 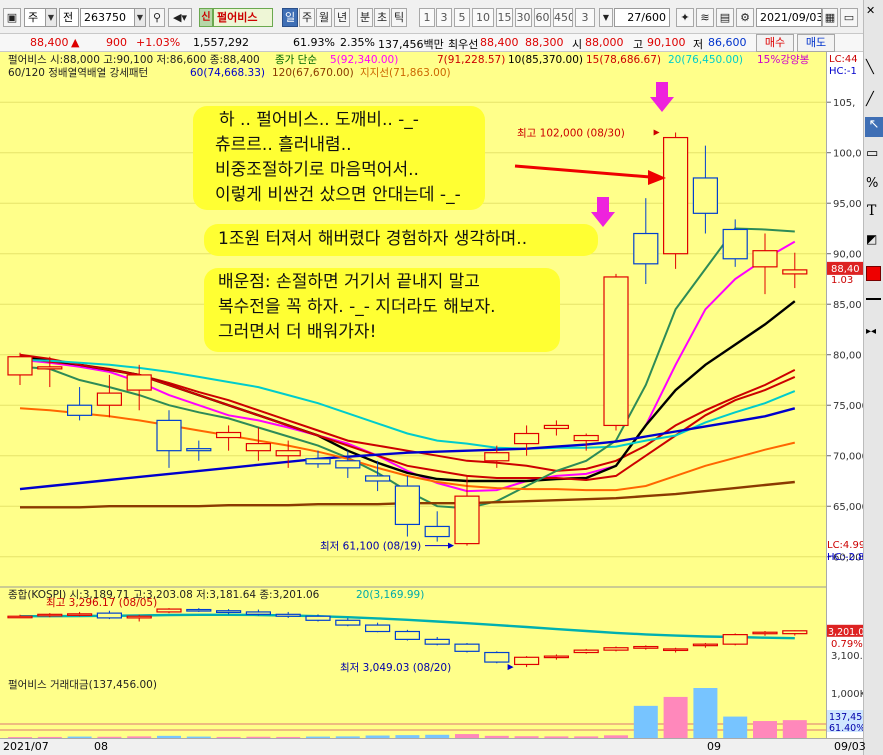 What do you see at coordinates (451, 545) in the screenshot?
I see `low-arrow` at bounding box center [451, 545].